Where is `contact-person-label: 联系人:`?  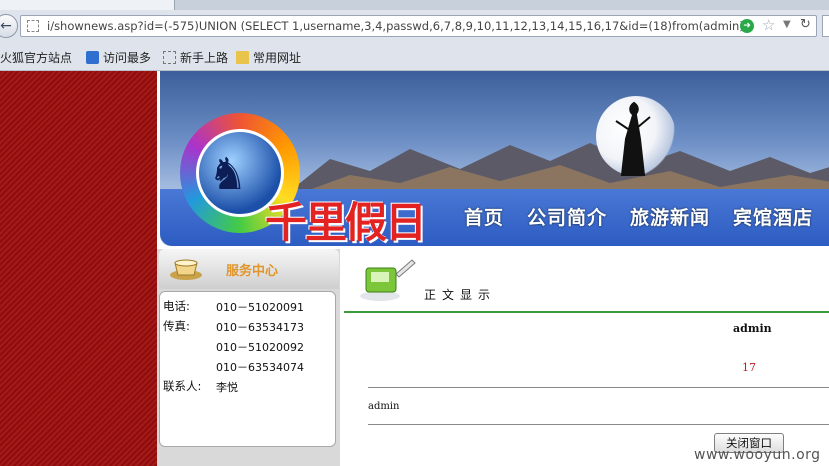
contact-person-label: 联系人: is located at coordinates (182, 386).